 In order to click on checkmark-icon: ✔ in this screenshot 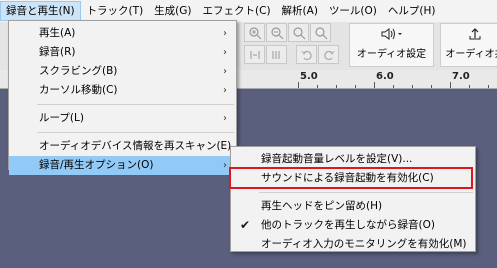, I will do `click(245, 225)`.